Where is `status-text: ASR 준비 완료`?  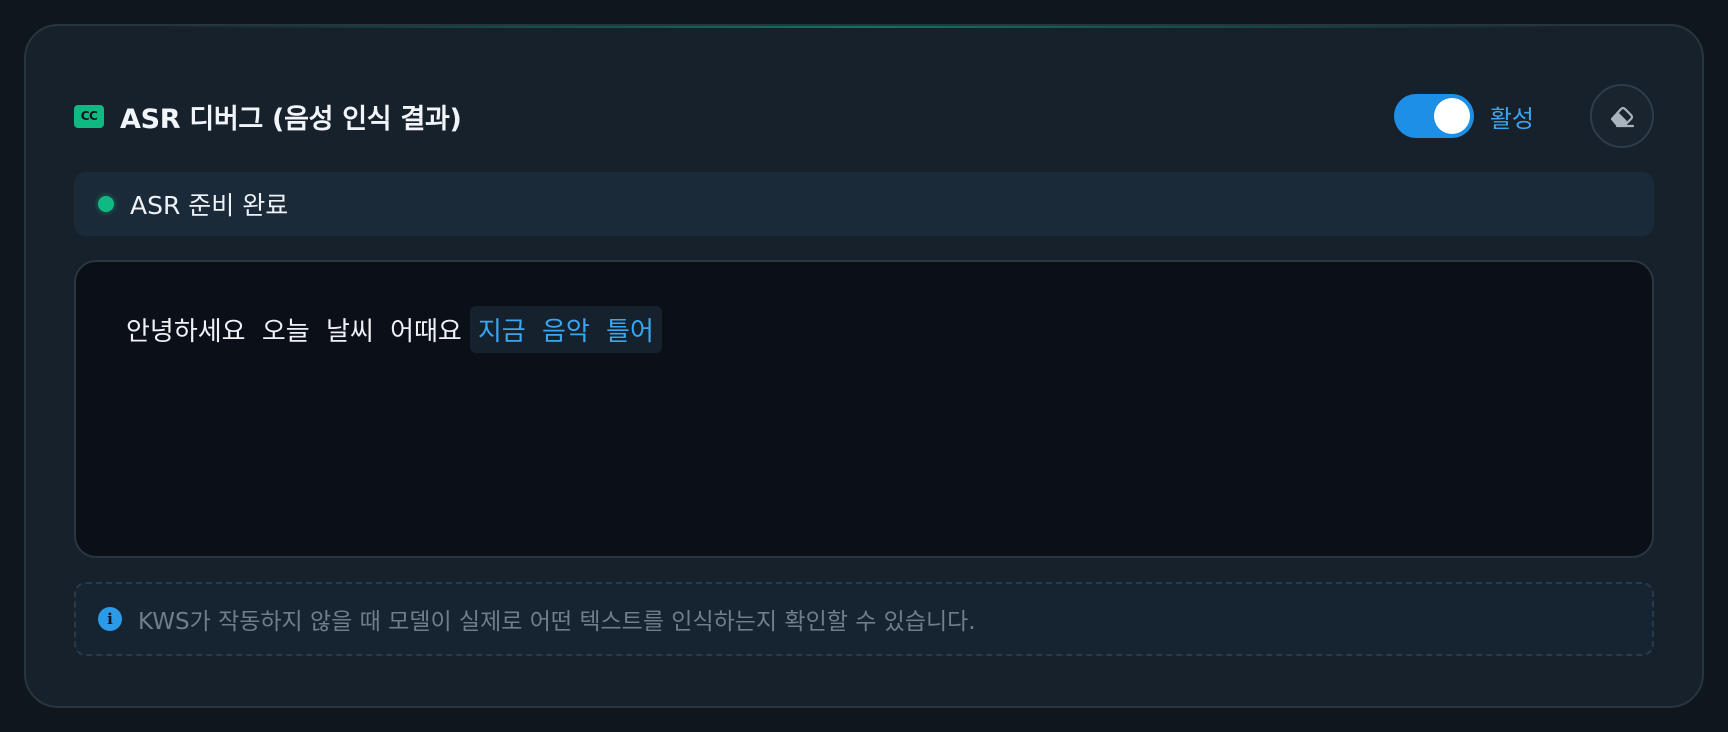
status-text: ASR 준비 완료 is located at coordinates (209, 205).